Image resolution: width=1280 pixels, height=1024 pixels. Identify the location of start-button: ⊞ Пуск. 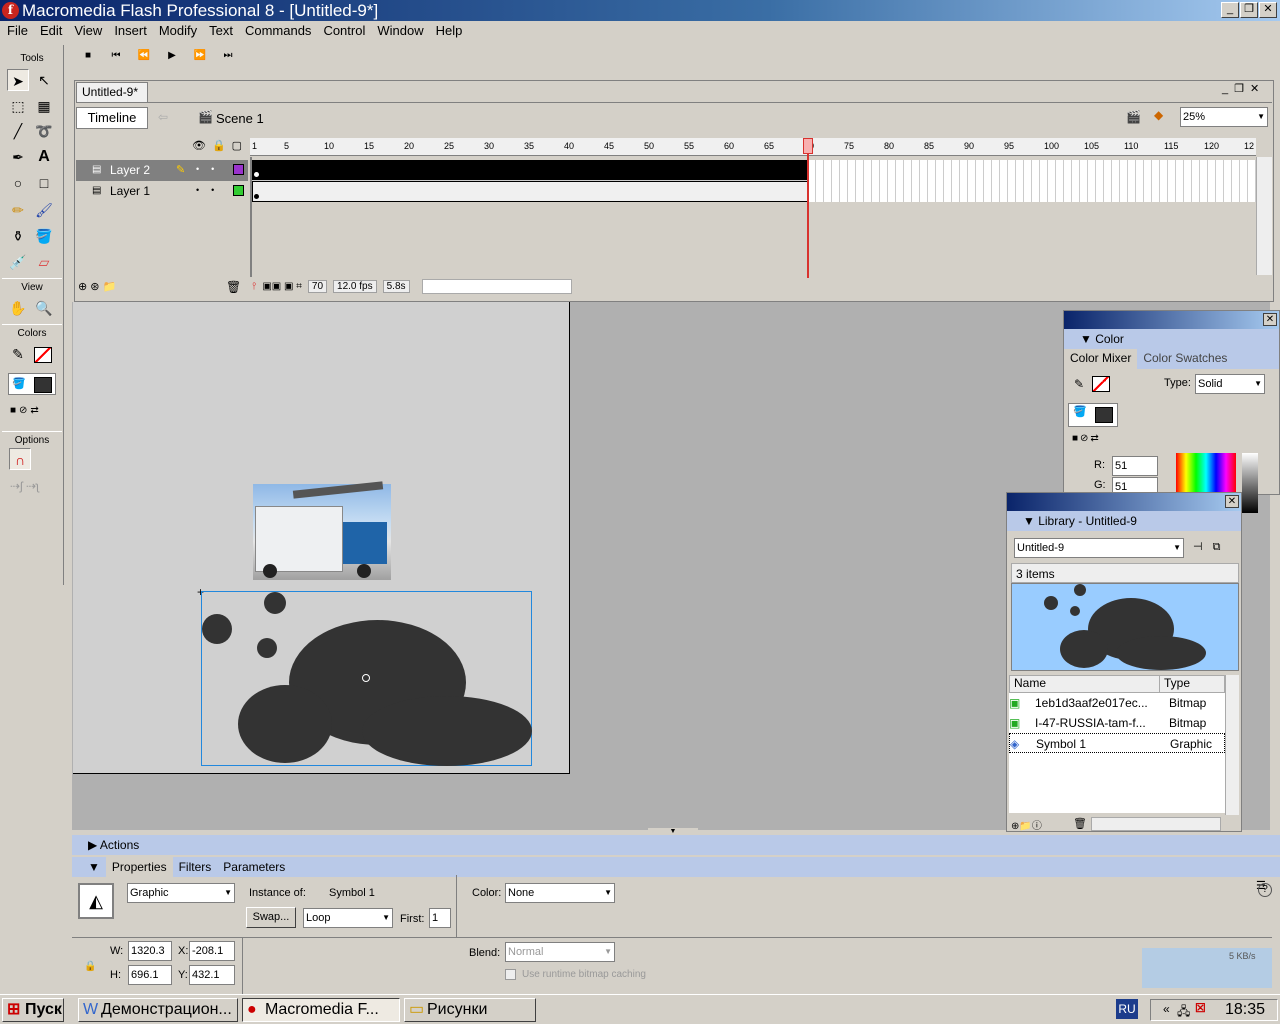
(33, 1010).